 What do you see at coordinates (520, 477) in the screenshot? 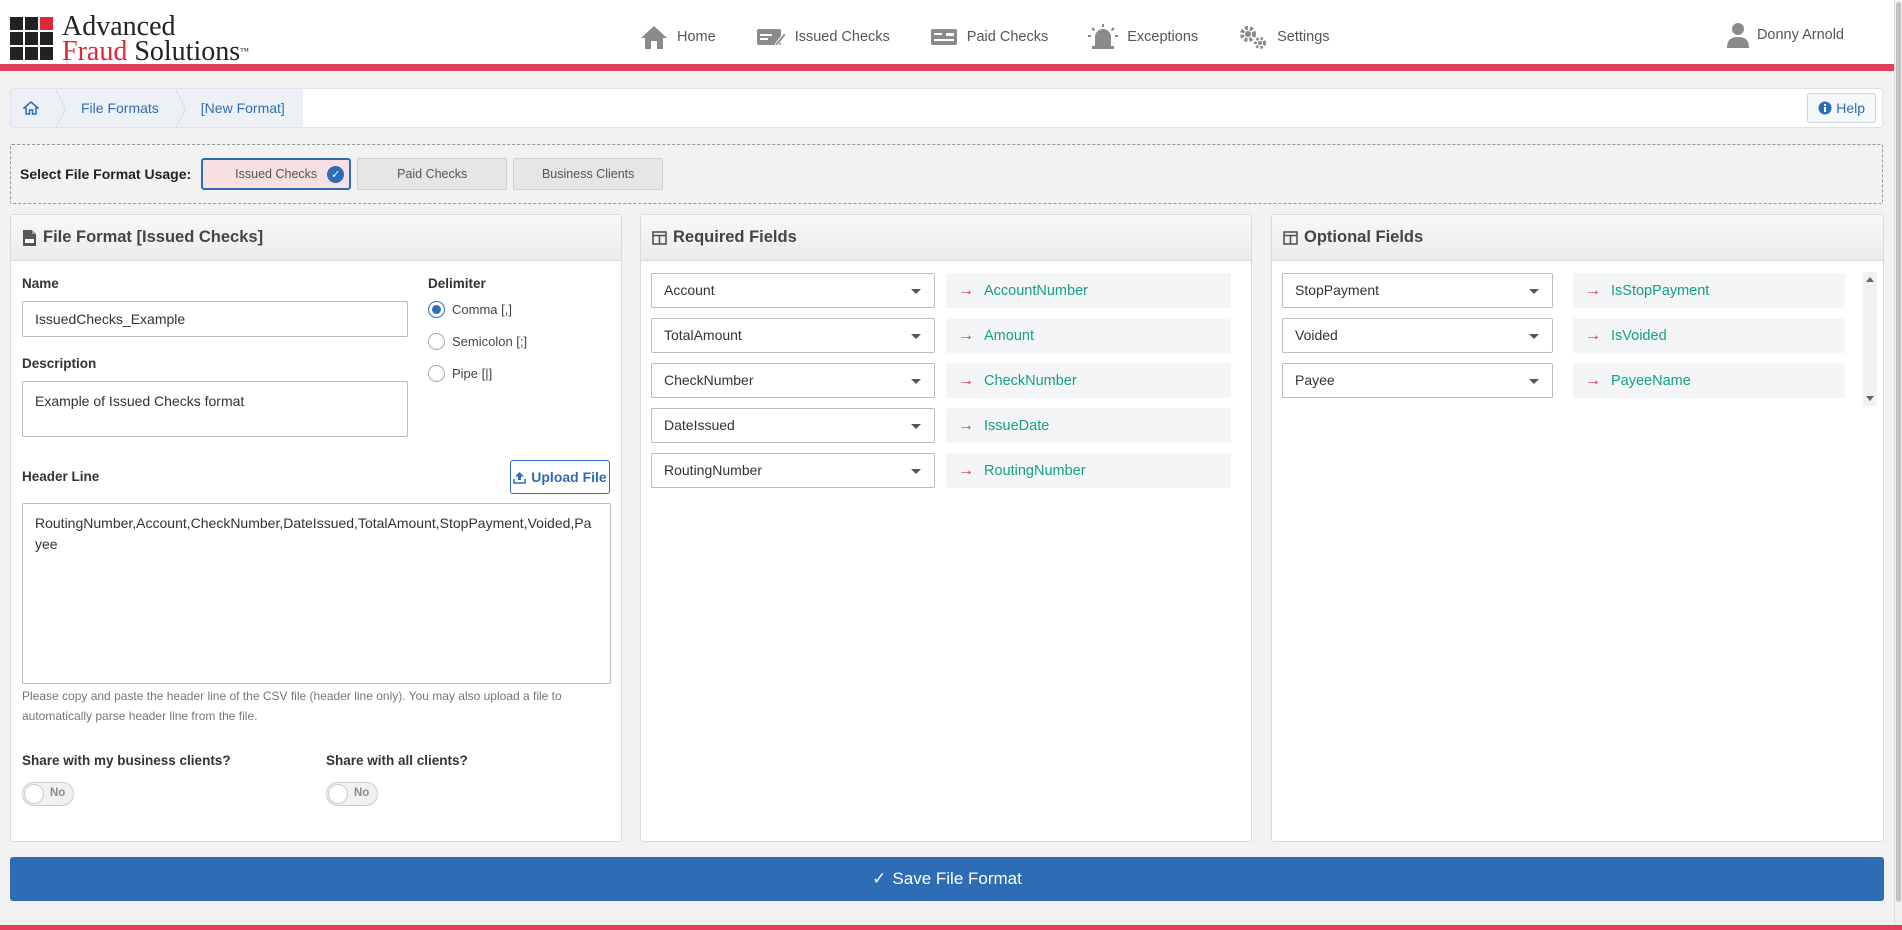
I see `upload-icon` at bounding box center [520, 477].